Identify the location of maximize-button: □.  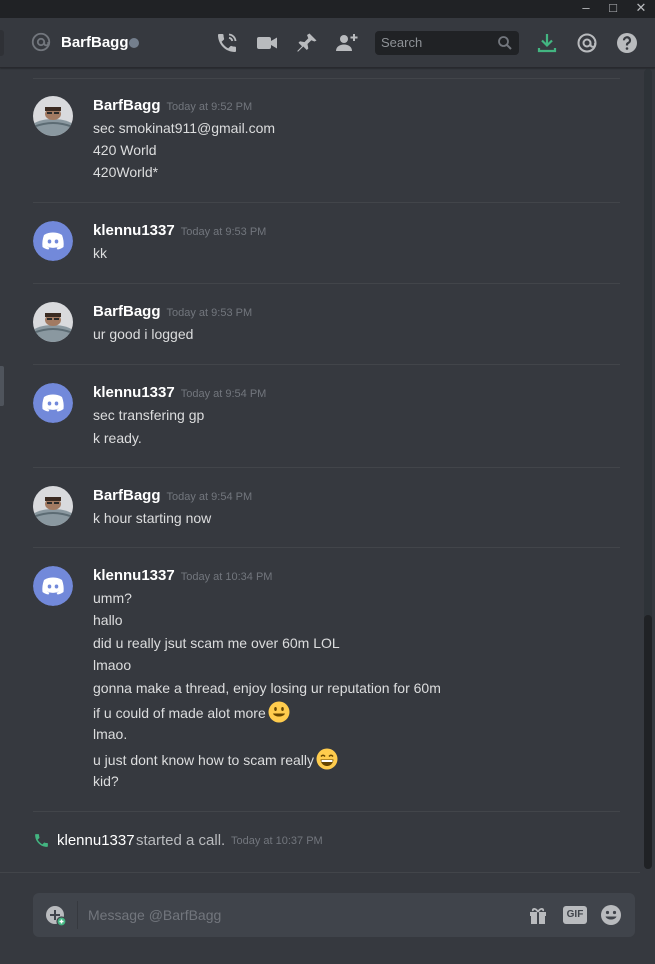
(613, 9).